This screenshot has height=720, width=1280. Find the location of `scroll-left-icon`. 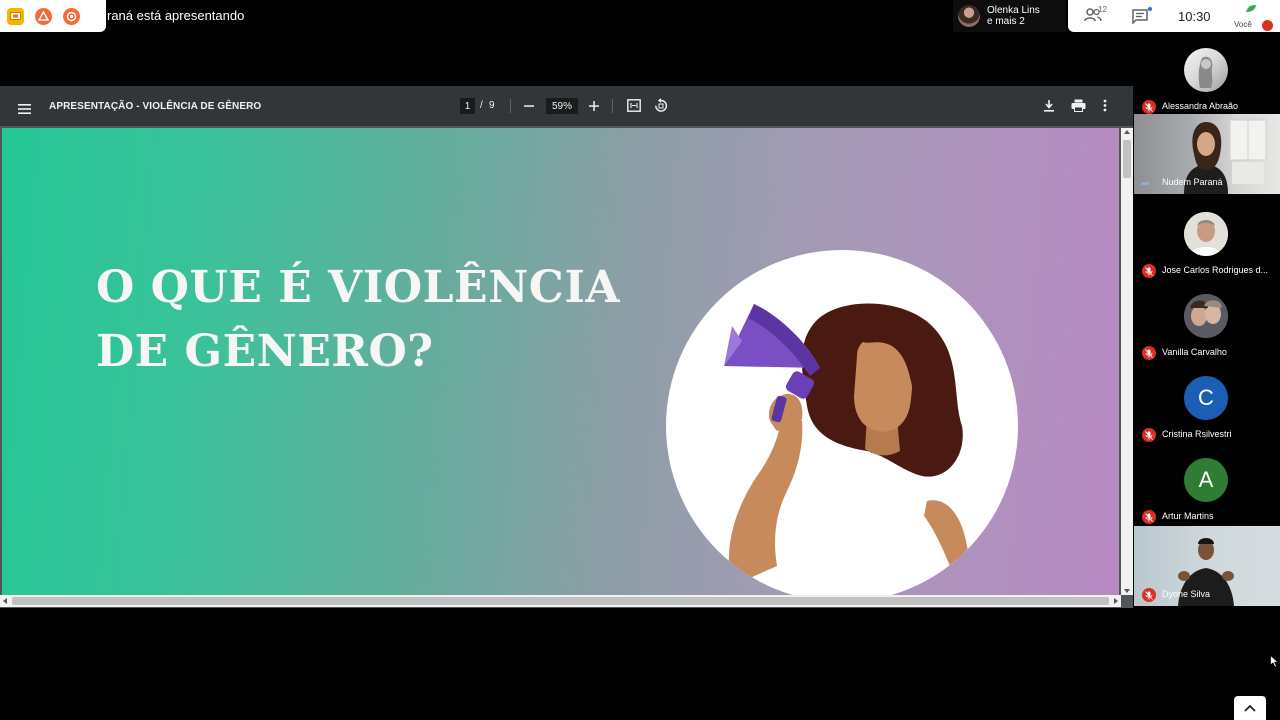

scroll-left-icon is located at coordinates (5, 601).